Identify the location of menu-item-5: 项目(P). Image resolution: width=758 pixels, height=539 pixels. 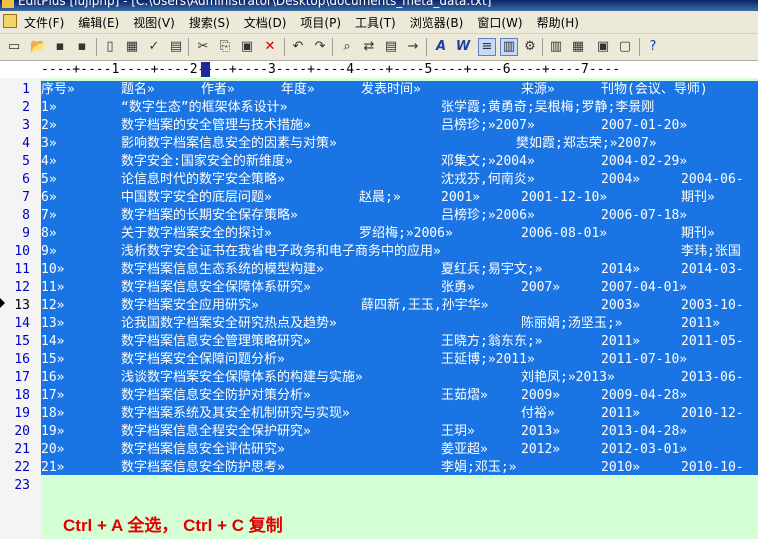
(320, 22).